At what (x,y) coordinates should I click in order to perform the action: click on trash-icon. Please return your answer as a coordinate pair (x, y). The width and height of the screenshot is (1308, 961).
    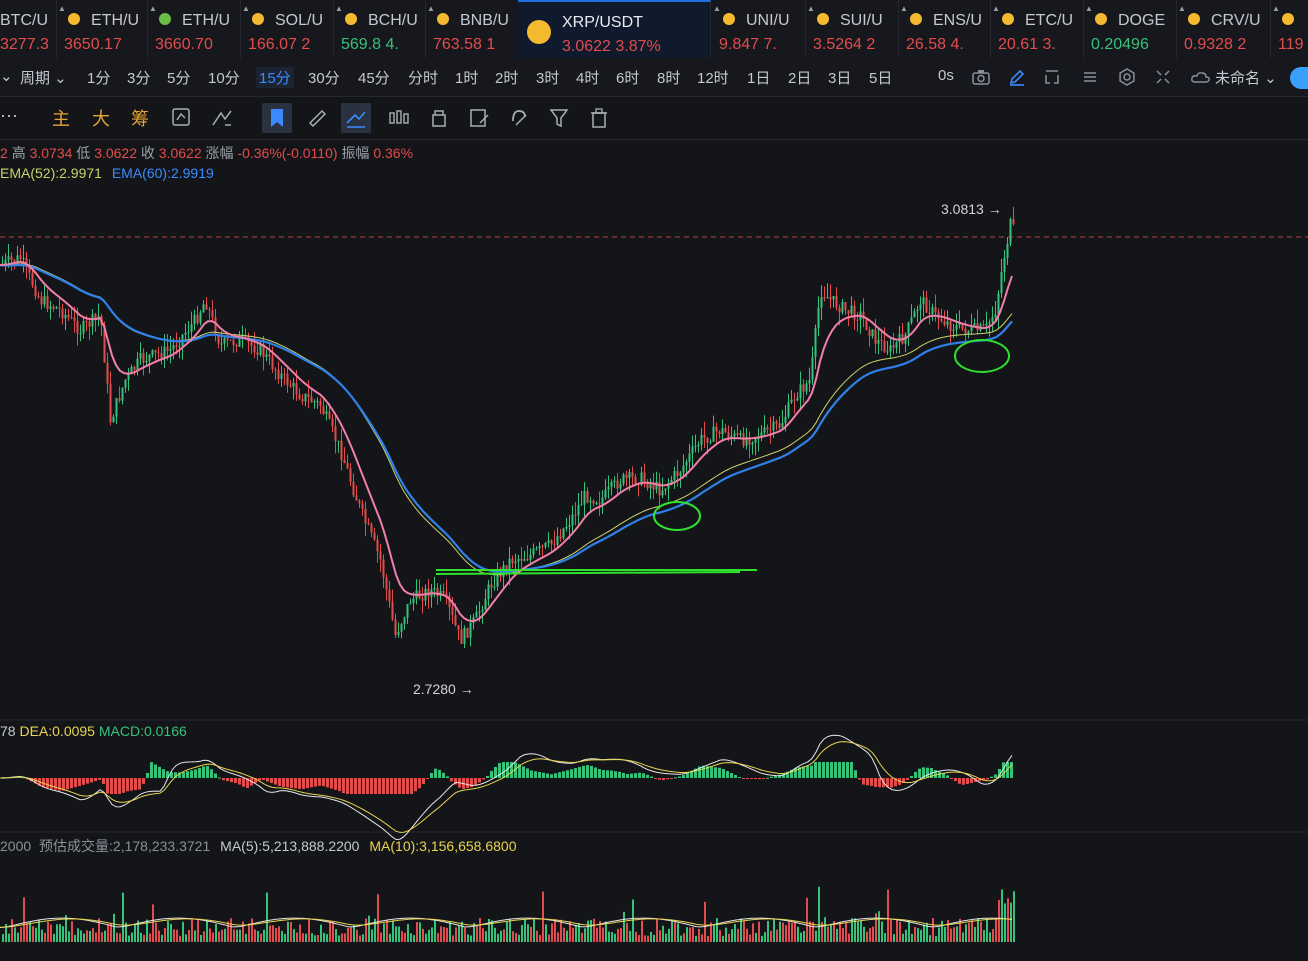
    Looking at the image, I should click on (599, 118).